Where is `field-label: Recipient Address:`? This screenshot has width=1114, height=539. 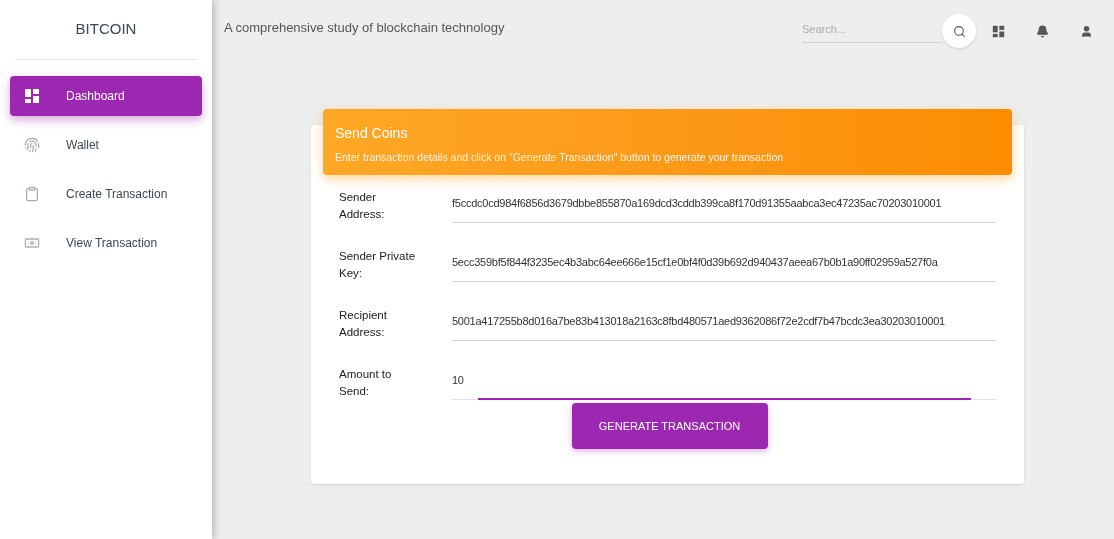
field-label: Recipient Address: is located at coordinates (363, 324).